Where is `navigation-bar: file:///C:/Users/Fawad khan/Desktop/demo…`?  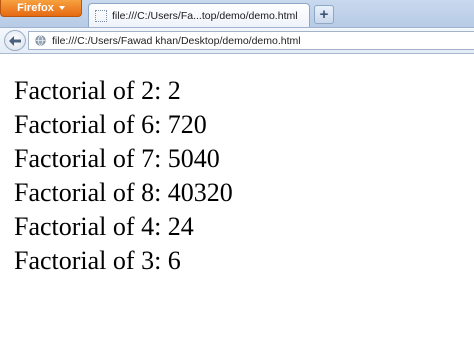
navigation-bar: file:///C:/Users/Fawad khan/Desktop/demo… is located at coordinates (237, 40).